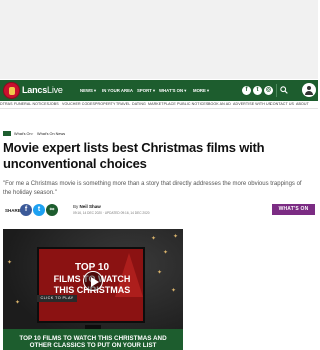 The height and width of the screenshot is (350, 320). Describe the element at coordinates (7, 133) in the screenshot. I see `section-icon` at that location.